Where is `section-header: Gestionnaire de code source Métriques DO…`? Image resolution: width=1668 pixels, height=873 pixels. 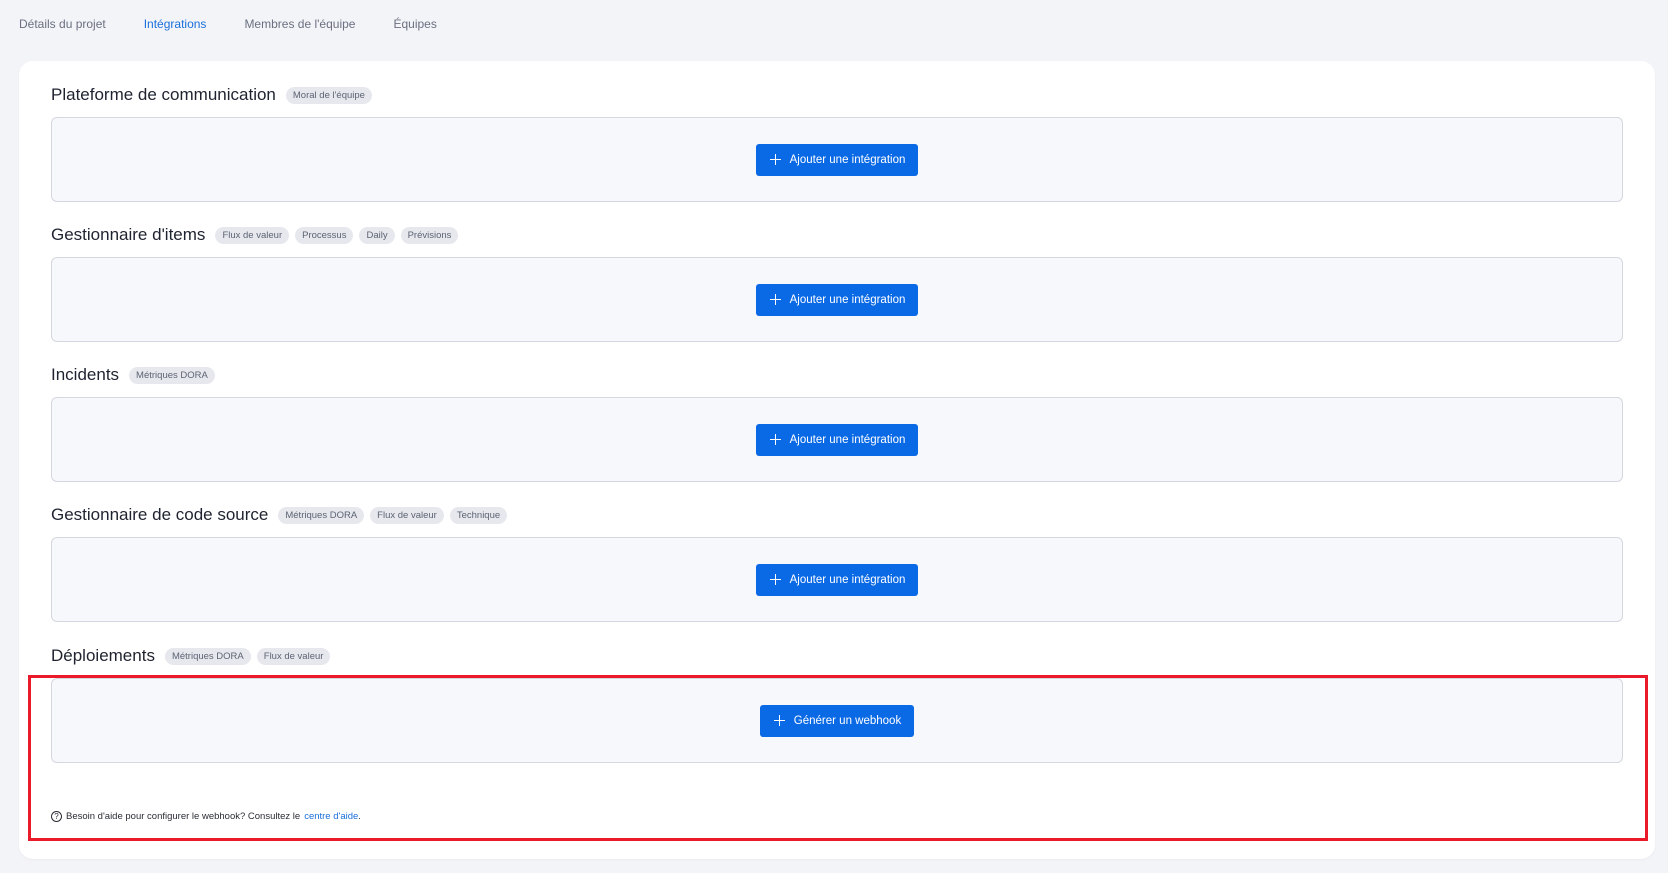
section-header: Gestionnaire de code source Métriques DO… is located at coordinates (279, 515).